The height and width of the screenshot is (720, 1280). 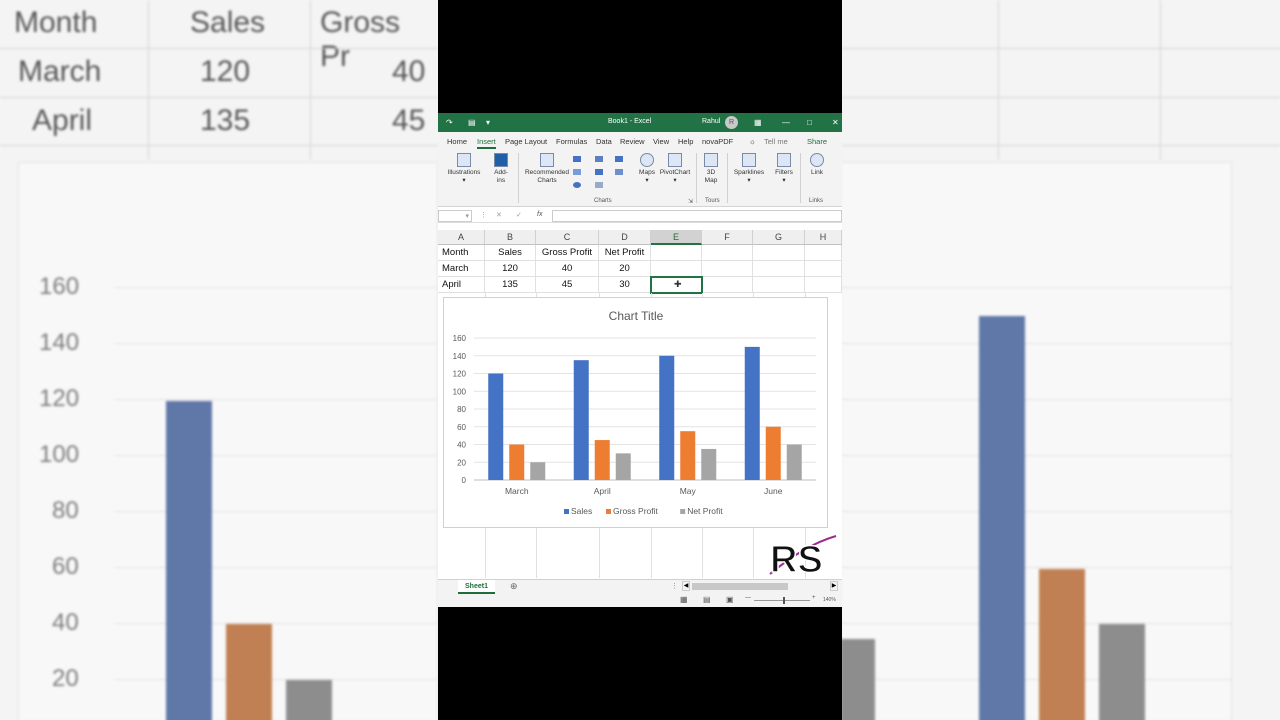 I want to click on column-header-g: G, so click(x=779, y=237).